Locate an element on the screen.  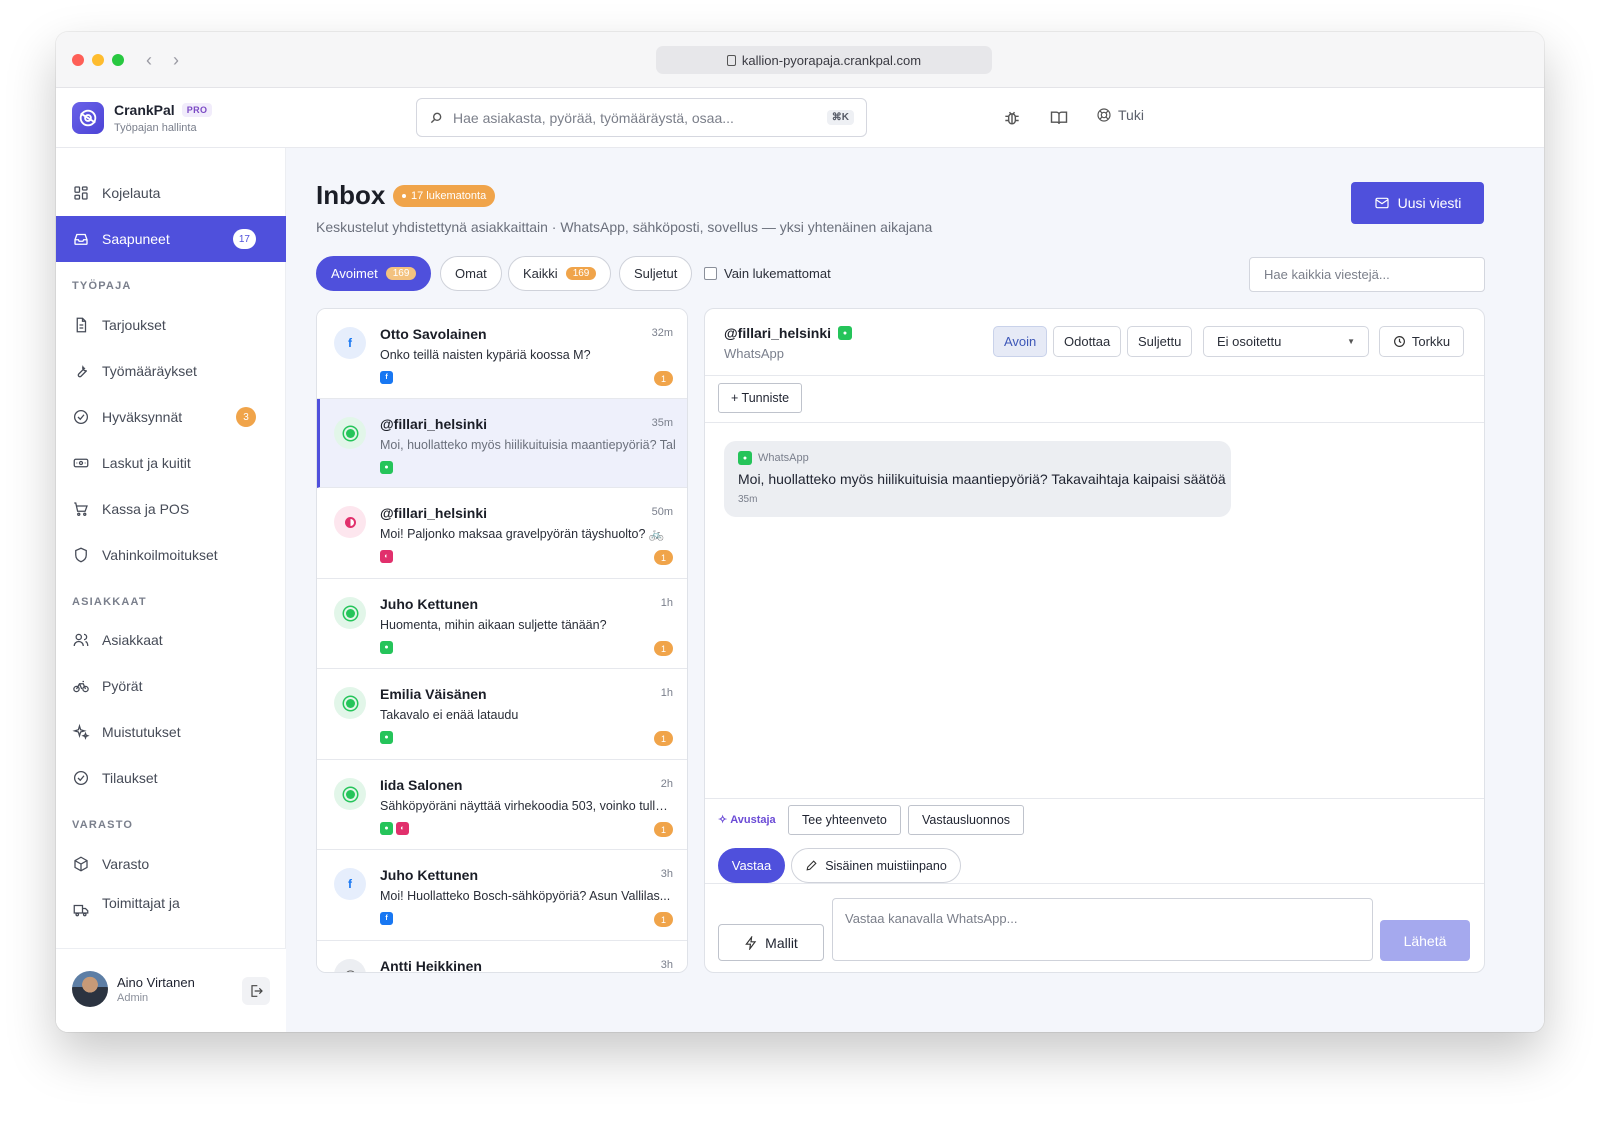
new-message-button: Uusi viesti is located at coordinates (1417, 203).